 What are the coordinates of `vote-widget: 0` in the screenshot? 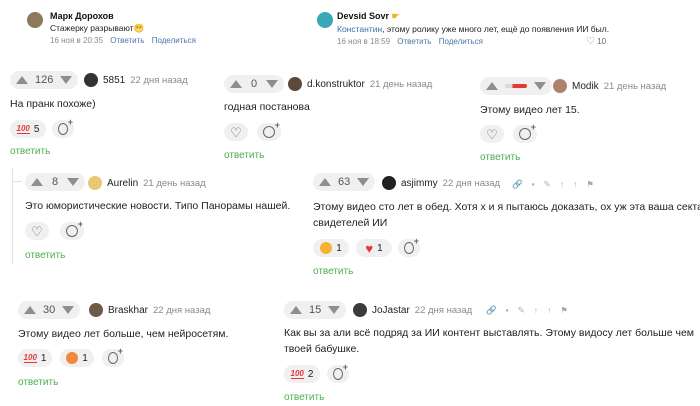 It's located at (254, 84).